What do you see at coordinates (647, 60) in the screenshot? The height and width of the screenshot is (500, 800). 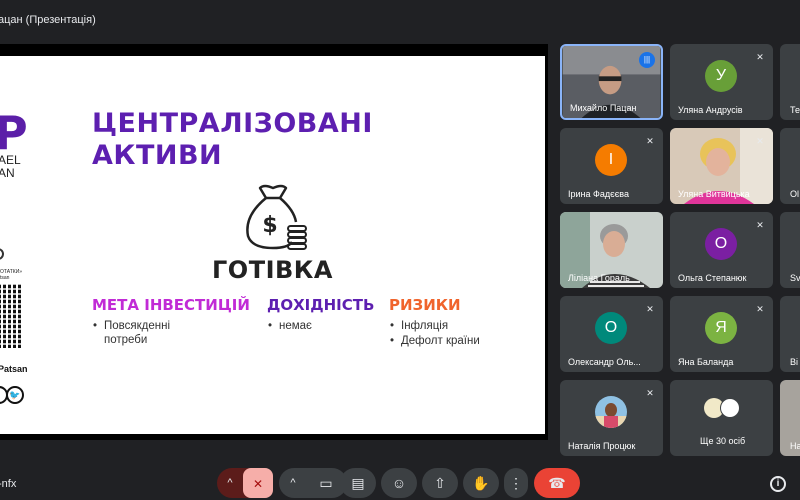 I see `speaking-indicator-icon: |||` at bounding box center [647, 60].